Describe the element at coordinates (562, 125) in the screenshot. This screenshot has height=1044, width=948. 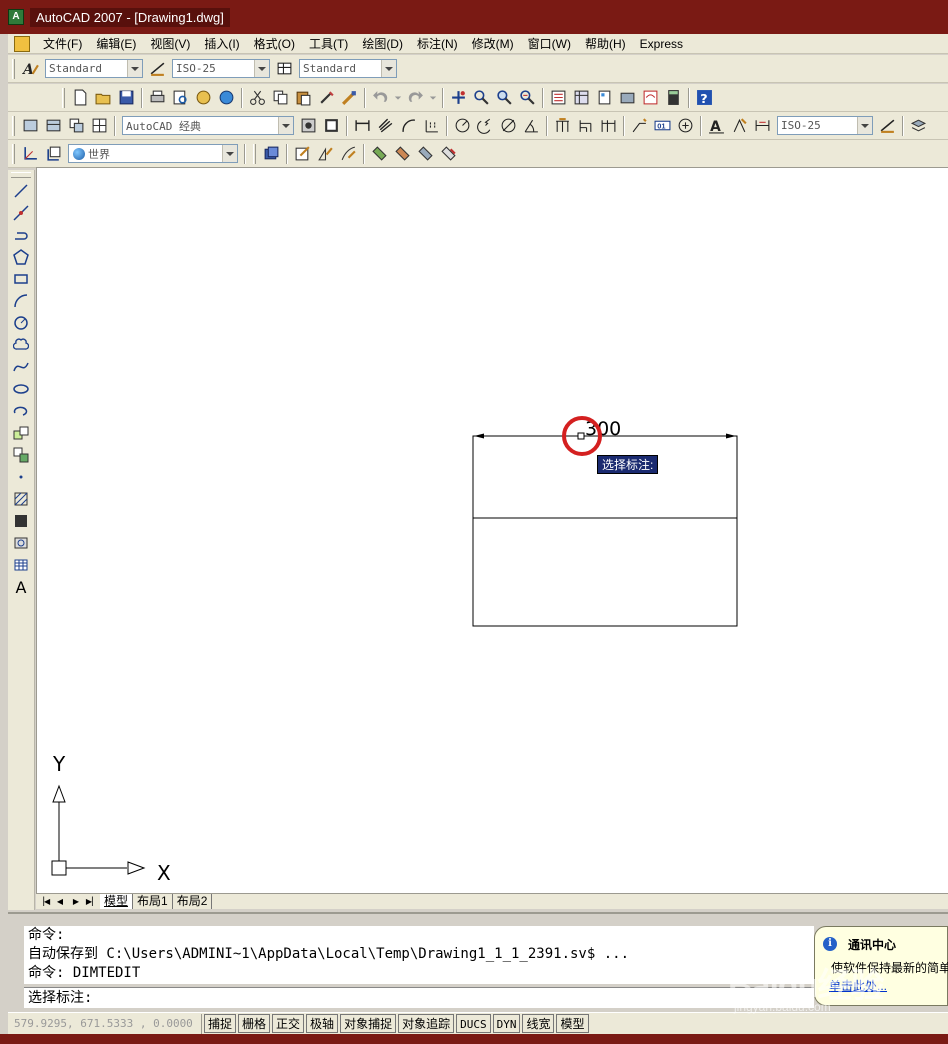
I see `quick-dimension-icon` at that location.